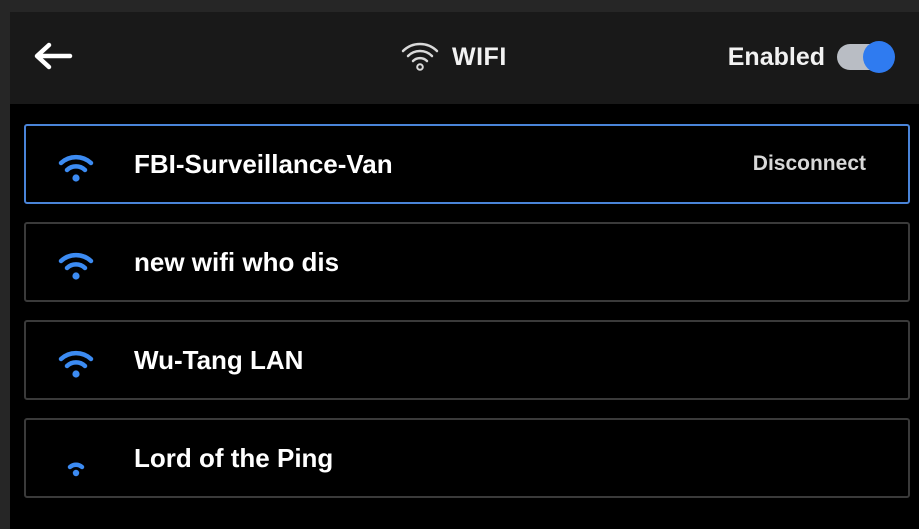 The image size is (919, 529). Describe the element at coordinates (809, 164) in the screenshot. I see `disconnect-button: Disconnect` at that location.